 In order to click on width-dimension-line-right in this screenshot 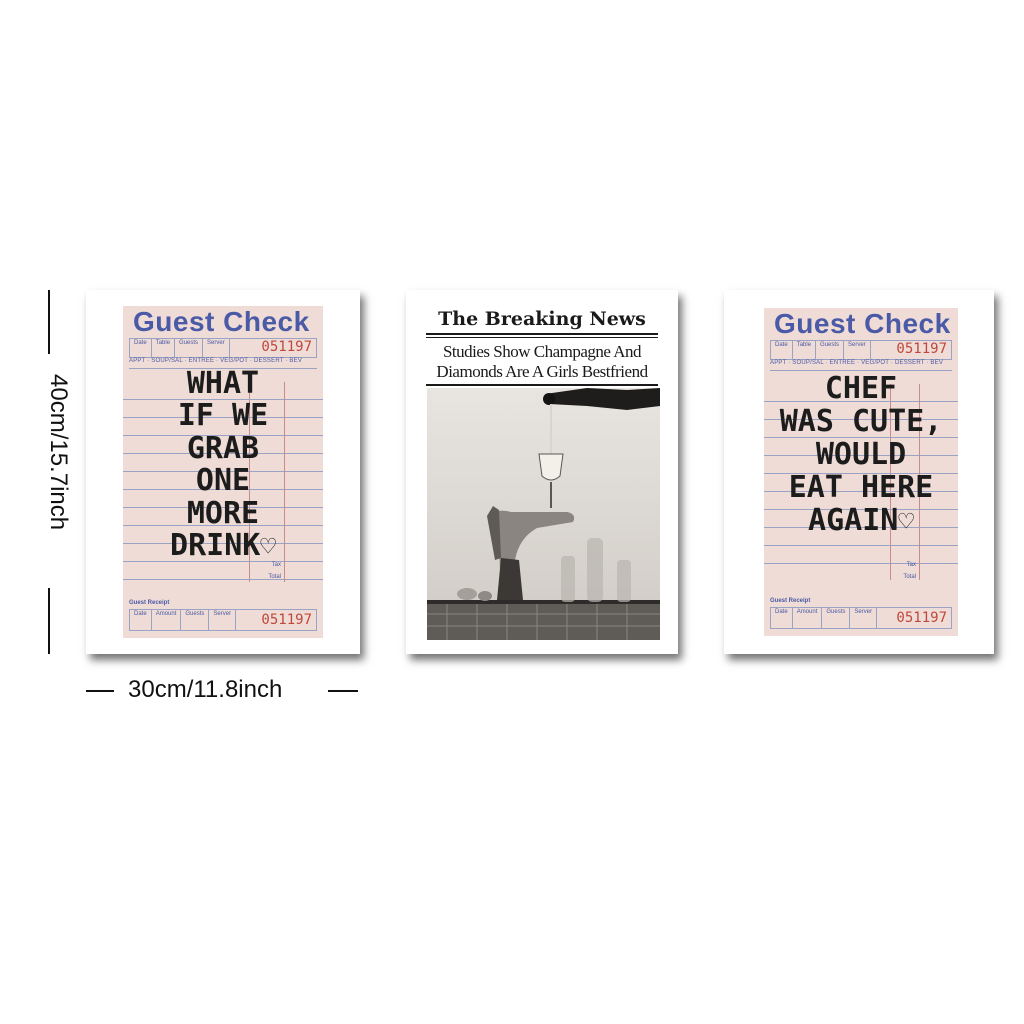, I will do `click(343, 691)`.